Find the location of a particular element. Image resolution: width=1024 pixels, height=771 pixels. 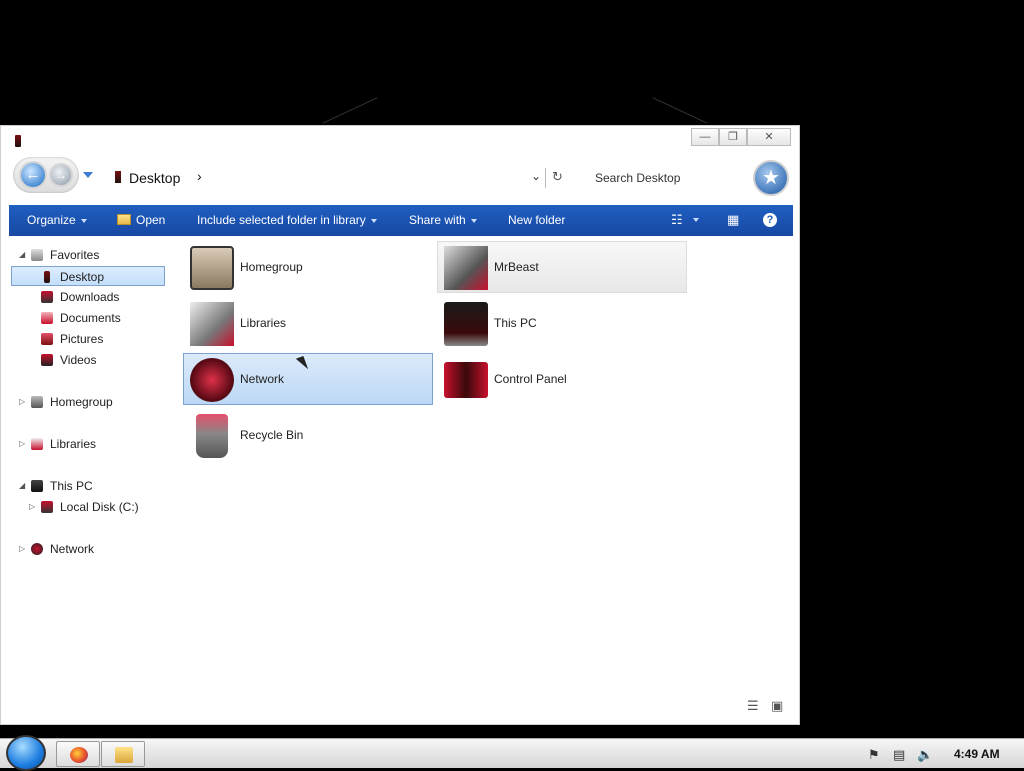

new-folder-button: New folder is located at coordinates (536, 220).